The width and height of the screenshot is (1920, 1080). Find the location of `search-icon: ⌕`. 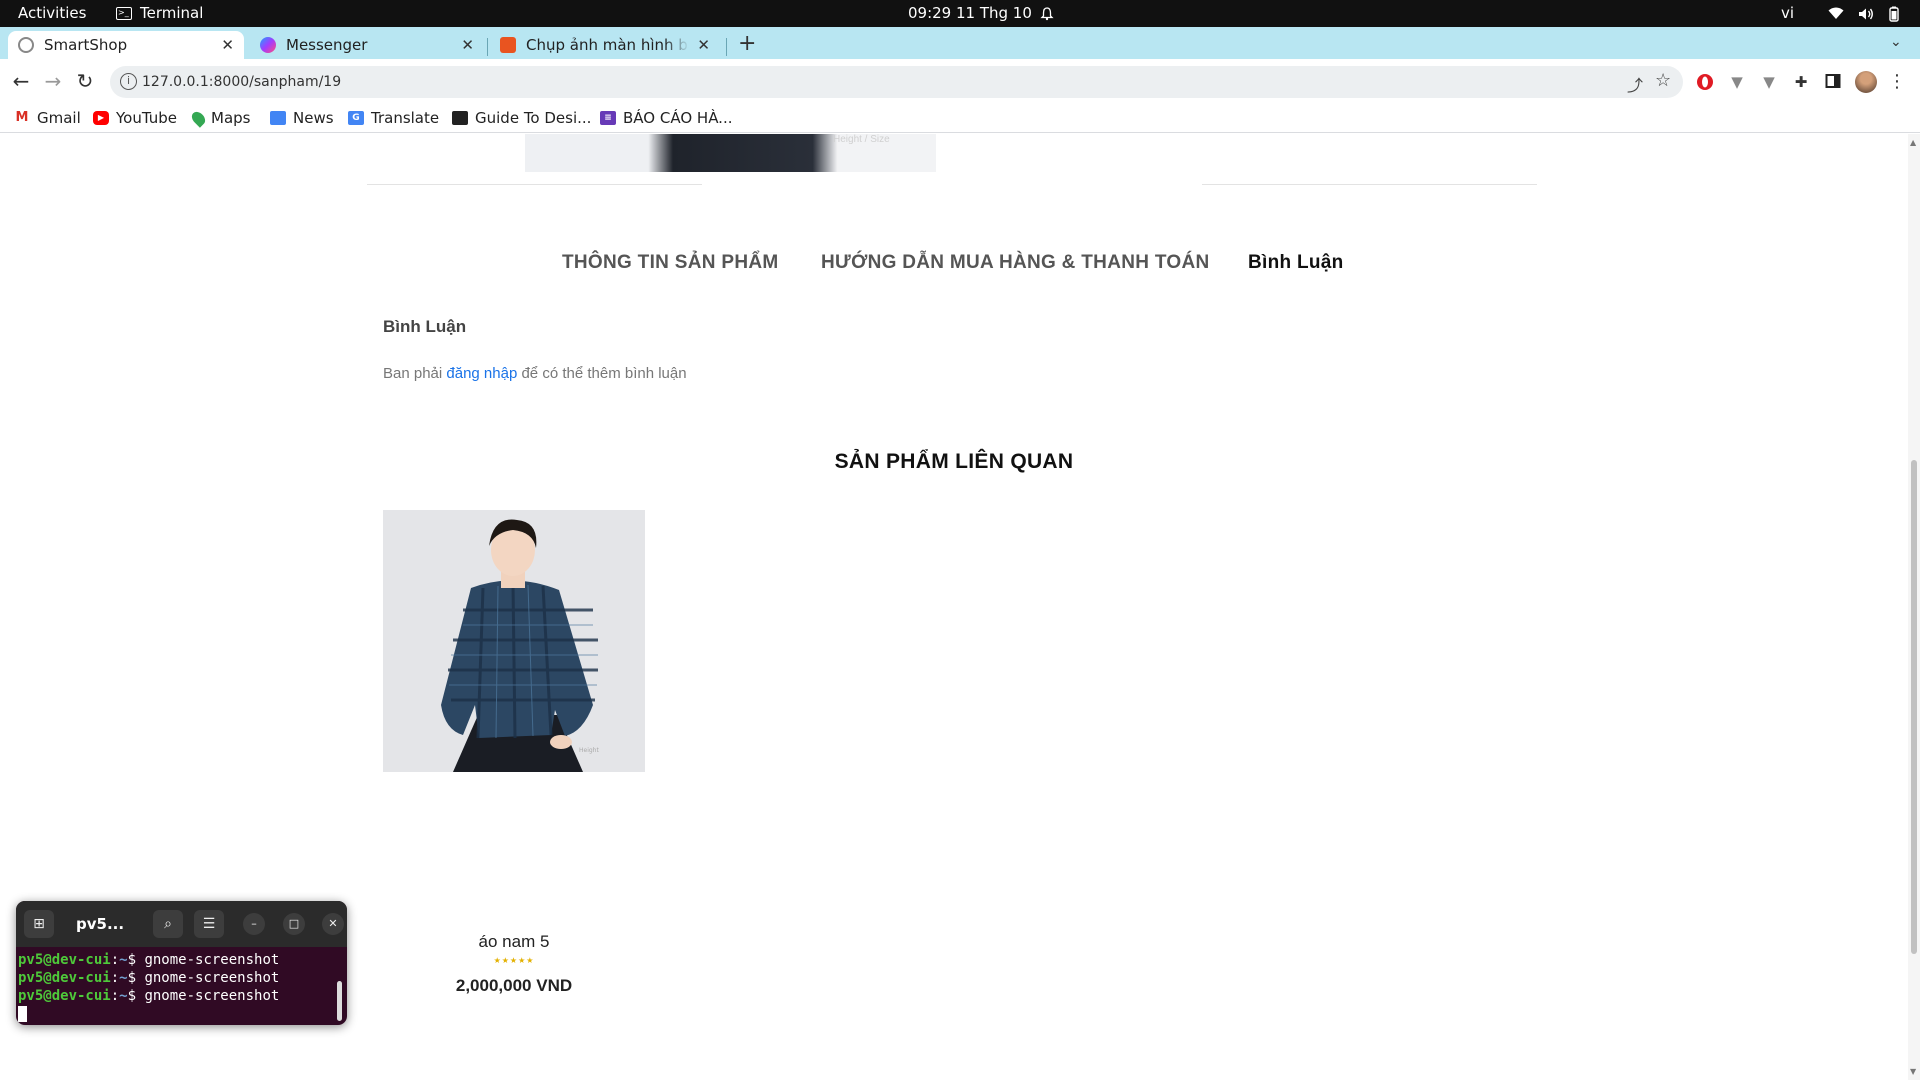

search-icon: ⌕ is located at coordinates (168, 924).